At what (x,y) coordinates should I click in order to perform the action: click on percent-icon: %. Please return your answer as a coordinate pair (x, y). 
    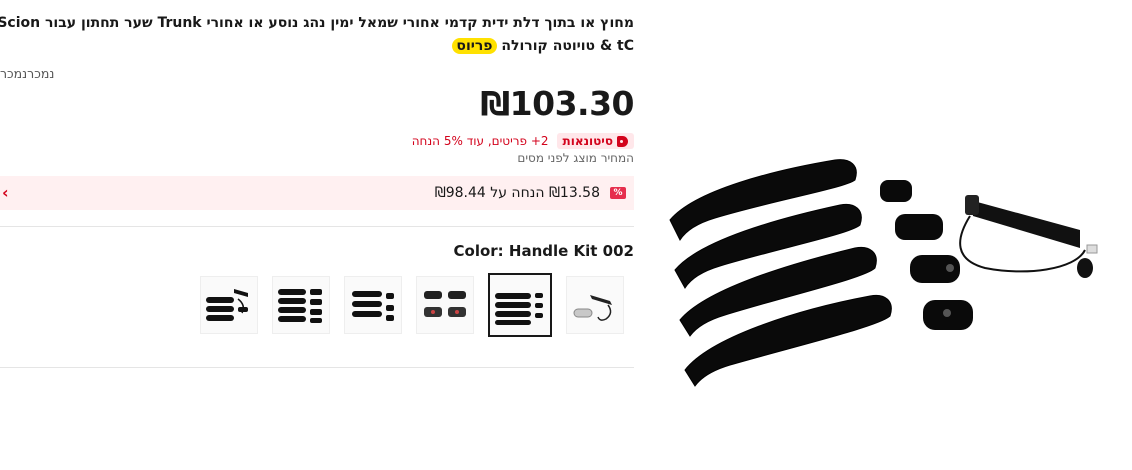
    Looking at the image, I should click on (618, 193).